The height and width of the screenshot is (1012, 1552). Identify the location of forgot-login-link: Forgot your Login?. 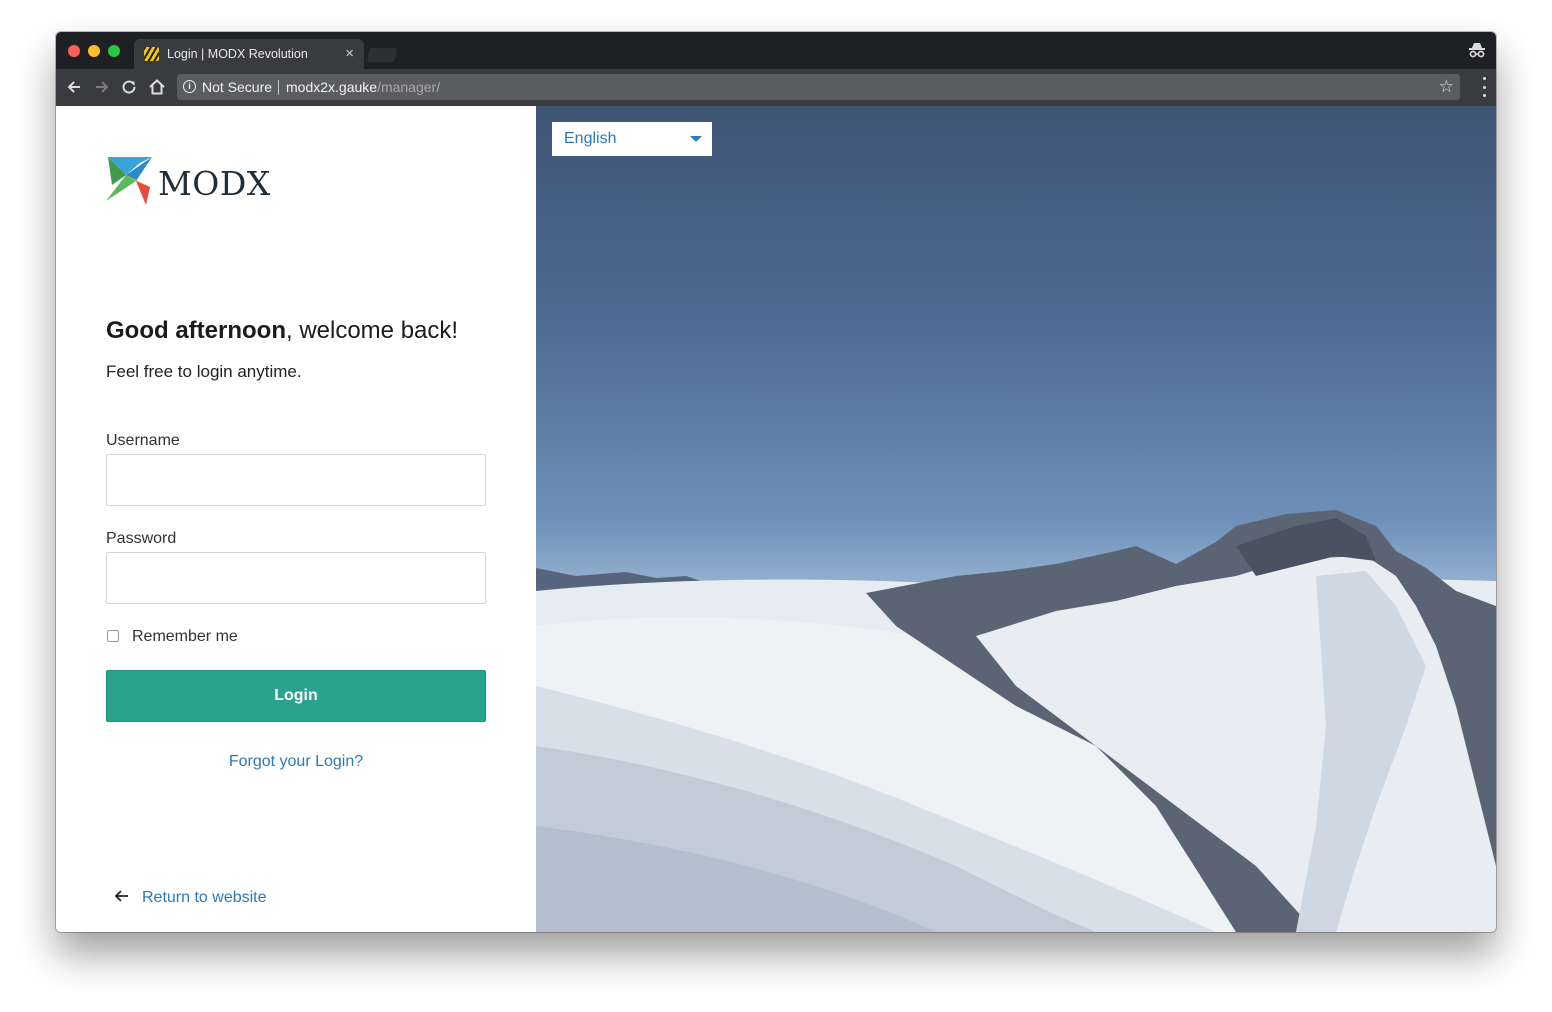
(296, 762).